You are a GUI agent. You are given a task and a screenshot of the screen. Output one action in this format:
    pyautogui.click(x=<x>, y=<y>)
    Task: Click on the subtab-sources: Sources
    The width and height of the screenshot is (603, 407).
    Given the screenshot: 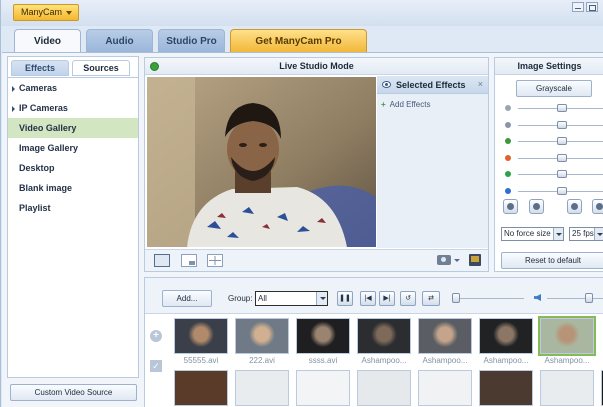 What is the action you would take?
    pyautogui.click(x=101, y=68)
    